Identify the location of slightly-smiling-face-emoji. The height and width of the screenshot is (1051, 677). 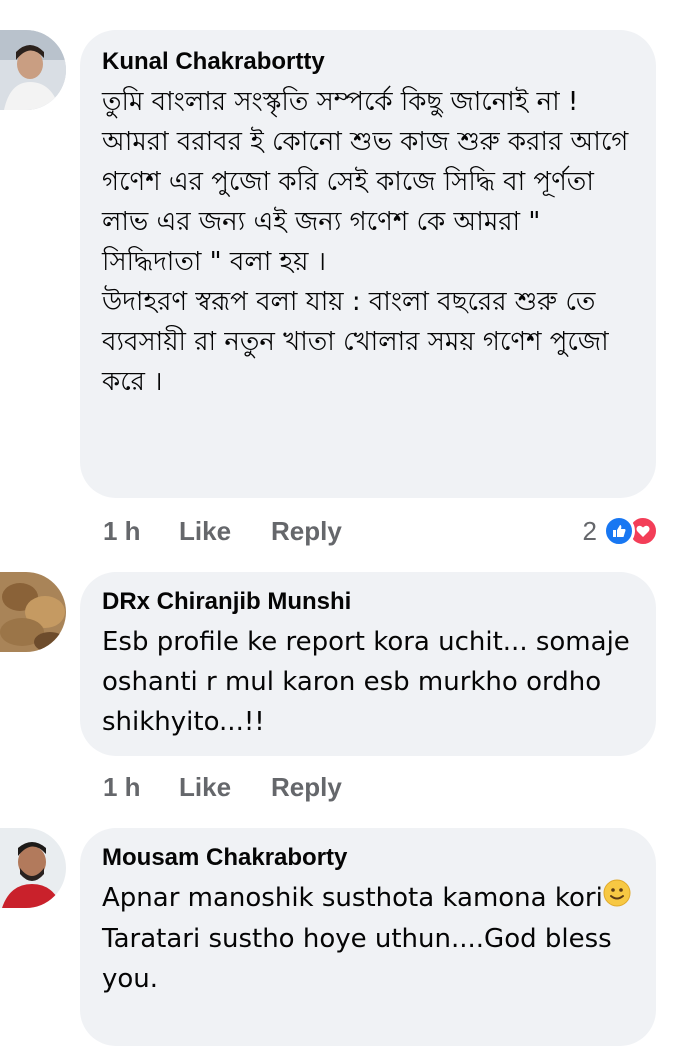
(617, 899).